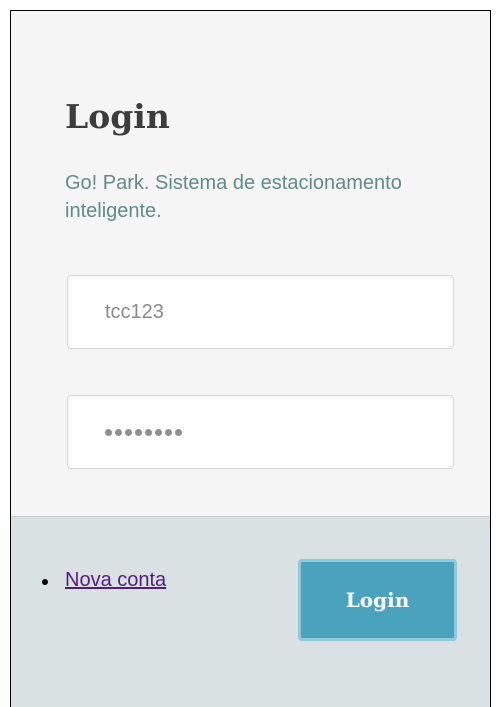  What do you see at coordinates (45, 582) in the screenshot?
I see `list-bullet` at bounding box center [45, 582].